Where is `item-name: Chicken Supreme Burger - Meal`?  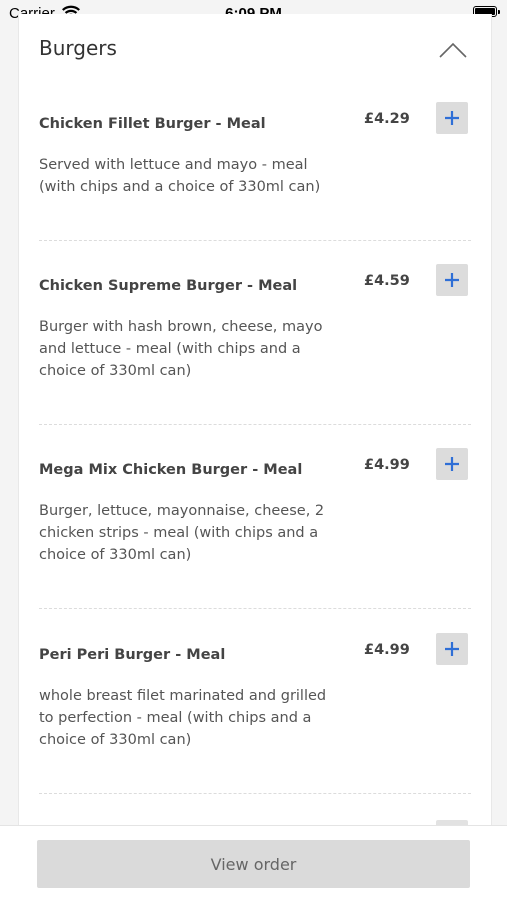 item-name: Chicken Supreme Burger - Meal is located at coordinates (168, 286).